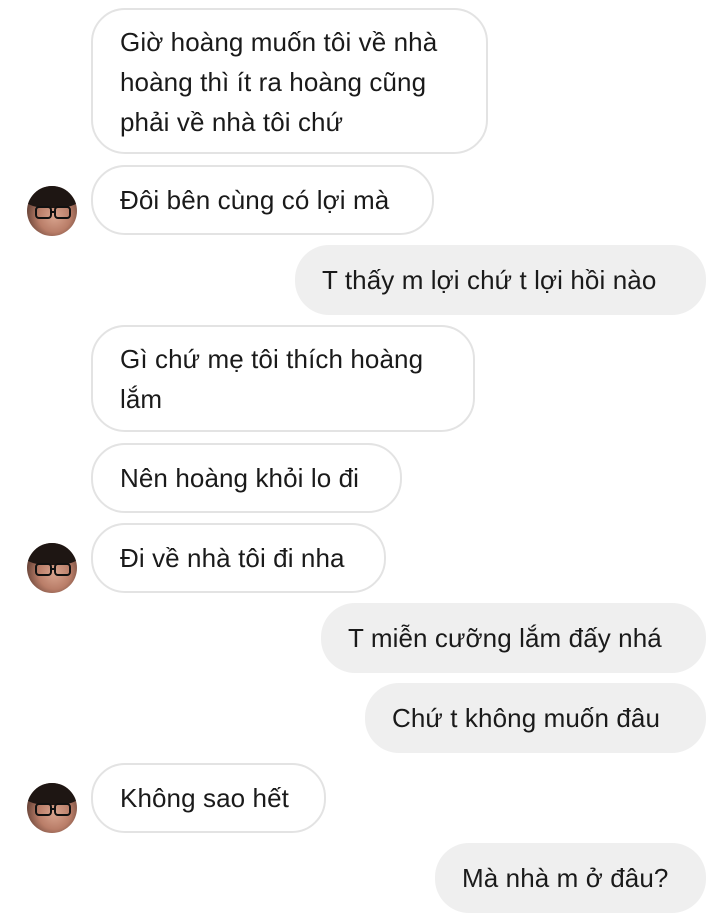 Image resolution: width=720 pixels, height=919 pixels. I want to click on message-text: Không sao hết, so click(204, 798).